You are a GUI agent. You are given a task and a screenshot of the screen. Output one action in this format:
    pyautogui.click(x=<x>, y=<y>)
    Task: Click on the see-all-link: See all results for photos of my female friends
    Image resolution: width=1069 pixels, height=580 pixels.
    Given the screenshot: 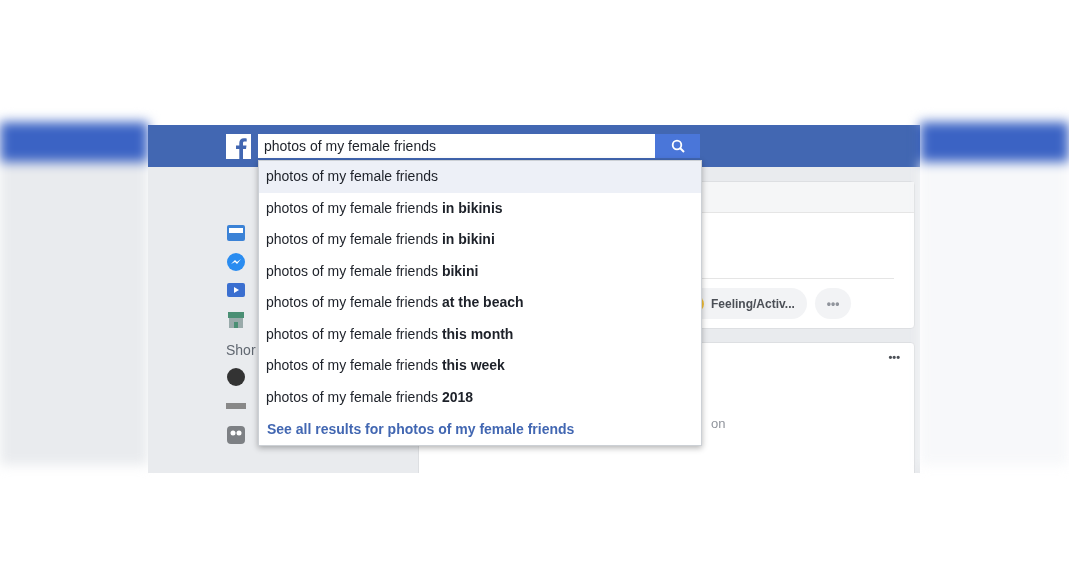 What is the action you would take?
    pyautogui.click(x=480, y=429)
    